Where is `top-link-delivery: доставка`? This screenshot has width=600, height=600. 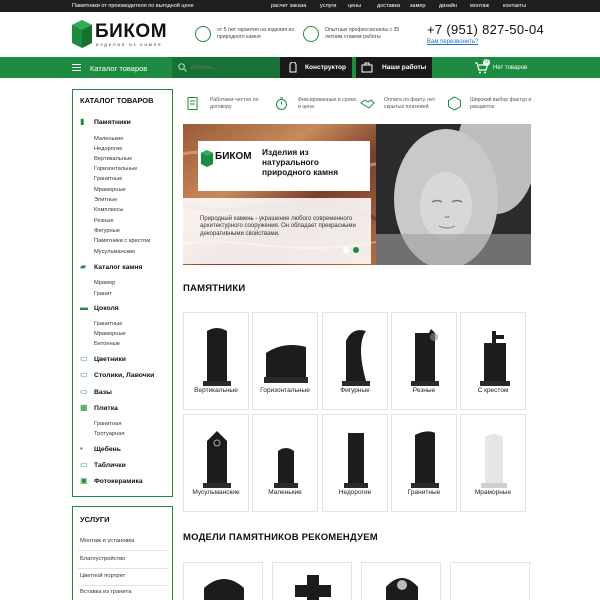
top-link-delivery: доставка is located at coordinates (388, 6).